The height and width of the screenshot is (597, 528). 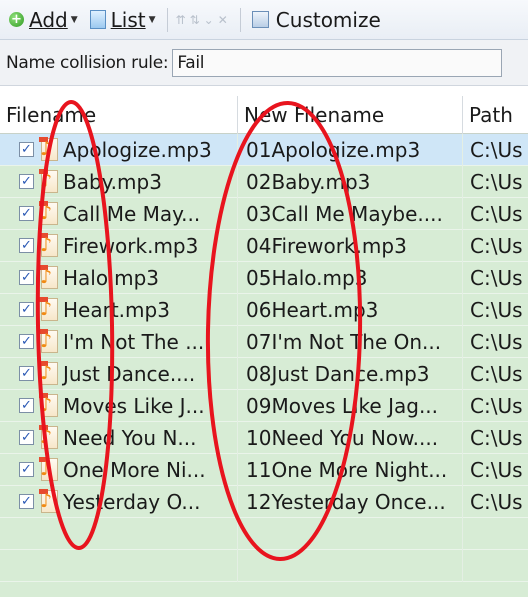 I want to click on table-row: ✓ ♪ Baby.mp3 02Baby.mp3 C:\Us, so click(x=264, y=181).